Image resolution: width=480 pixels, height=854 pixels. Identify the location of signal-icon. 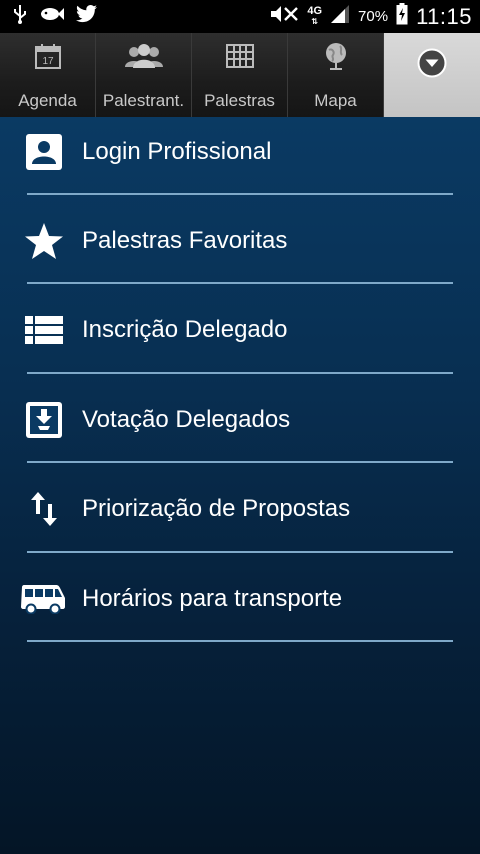
(340, 16).